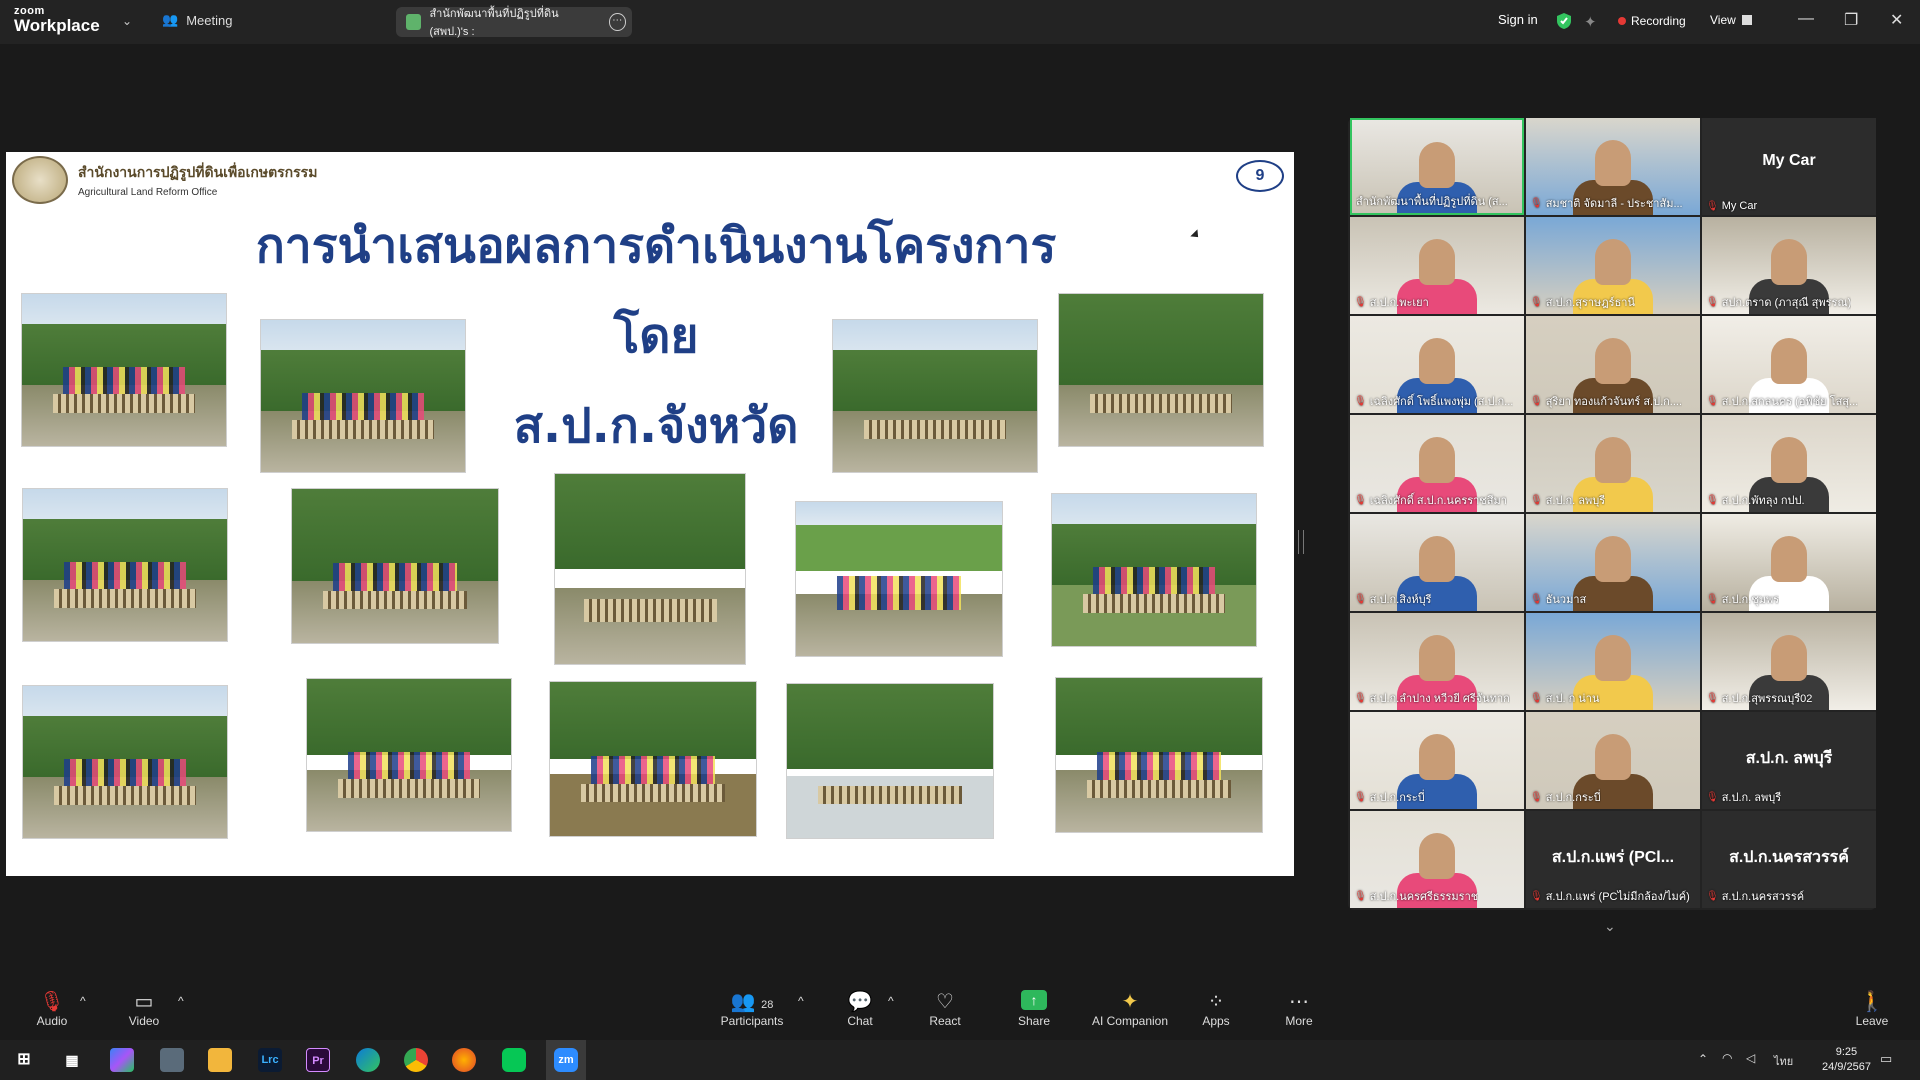 Image resolution: width=1920 pixels, height=1080 pixels. I want to click on participant-tile: 🎙 สปก.ตราด (ภาสุณี สุพรรณ), so click(1789, 265).